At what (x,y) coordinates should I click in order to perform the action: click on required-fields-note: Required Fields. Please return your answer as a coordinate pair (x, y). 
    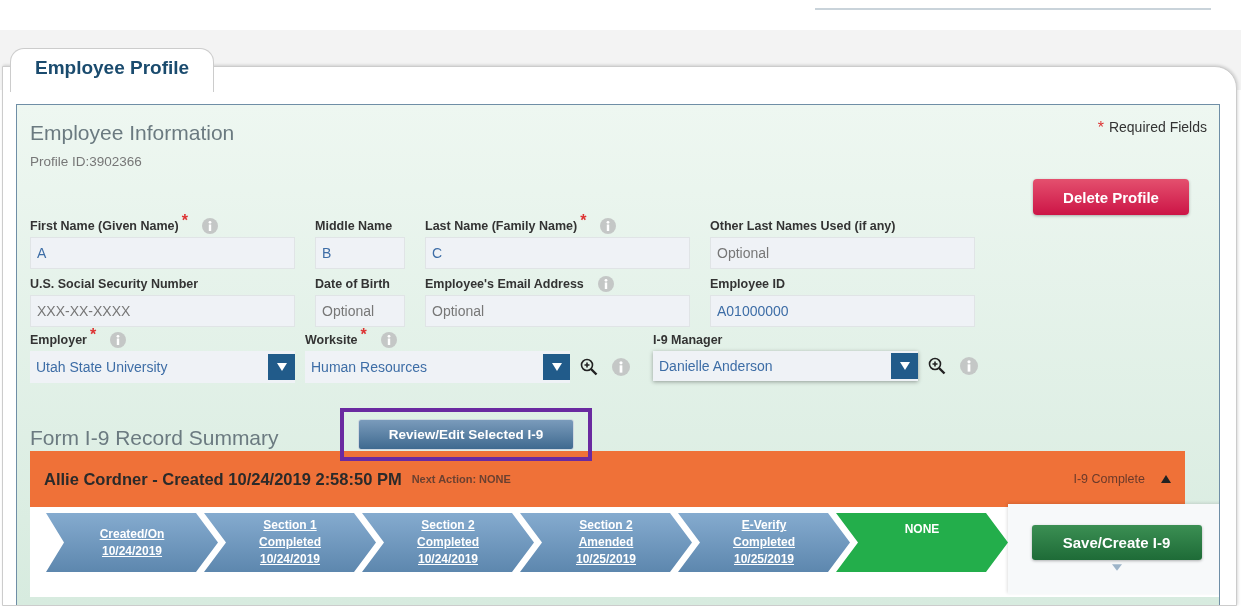
    Looking at the image, I should click on (1157, 128).